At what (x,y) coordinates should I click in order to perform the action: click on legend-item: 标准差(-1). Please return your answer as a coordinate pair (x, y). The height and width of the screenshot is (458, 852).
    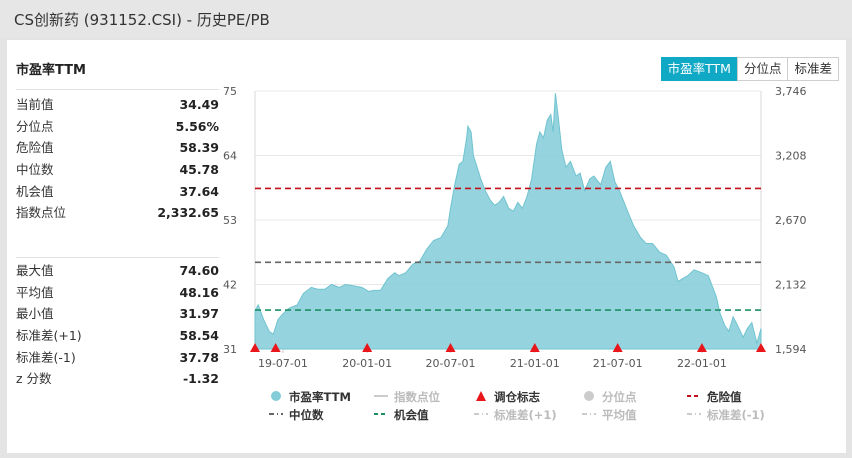
    Looking at the image, I should click on (733, 415).